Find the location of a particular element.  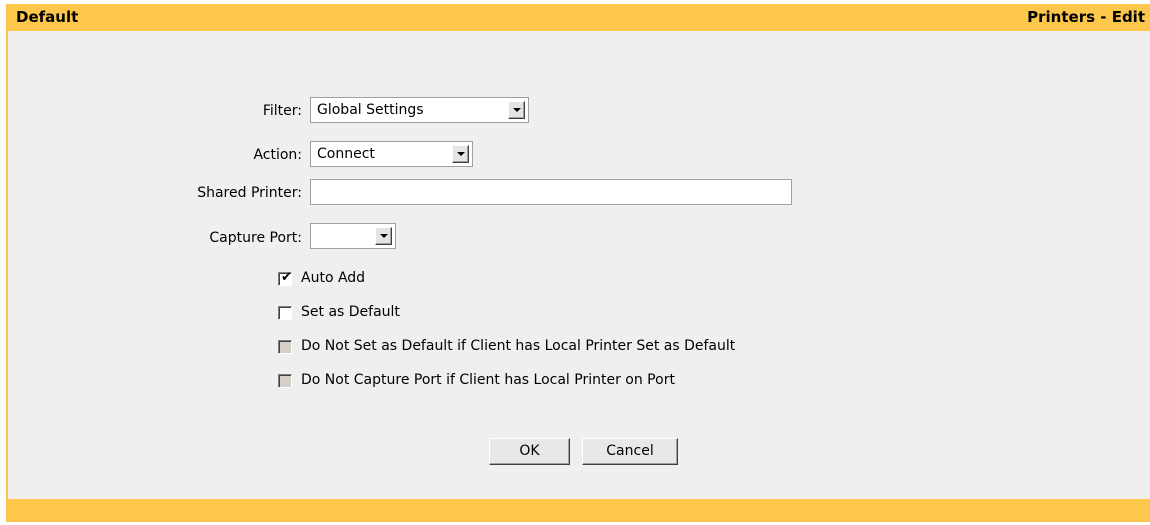

header-bar: Default Printers - Edit is located at coordinates (579, 17).